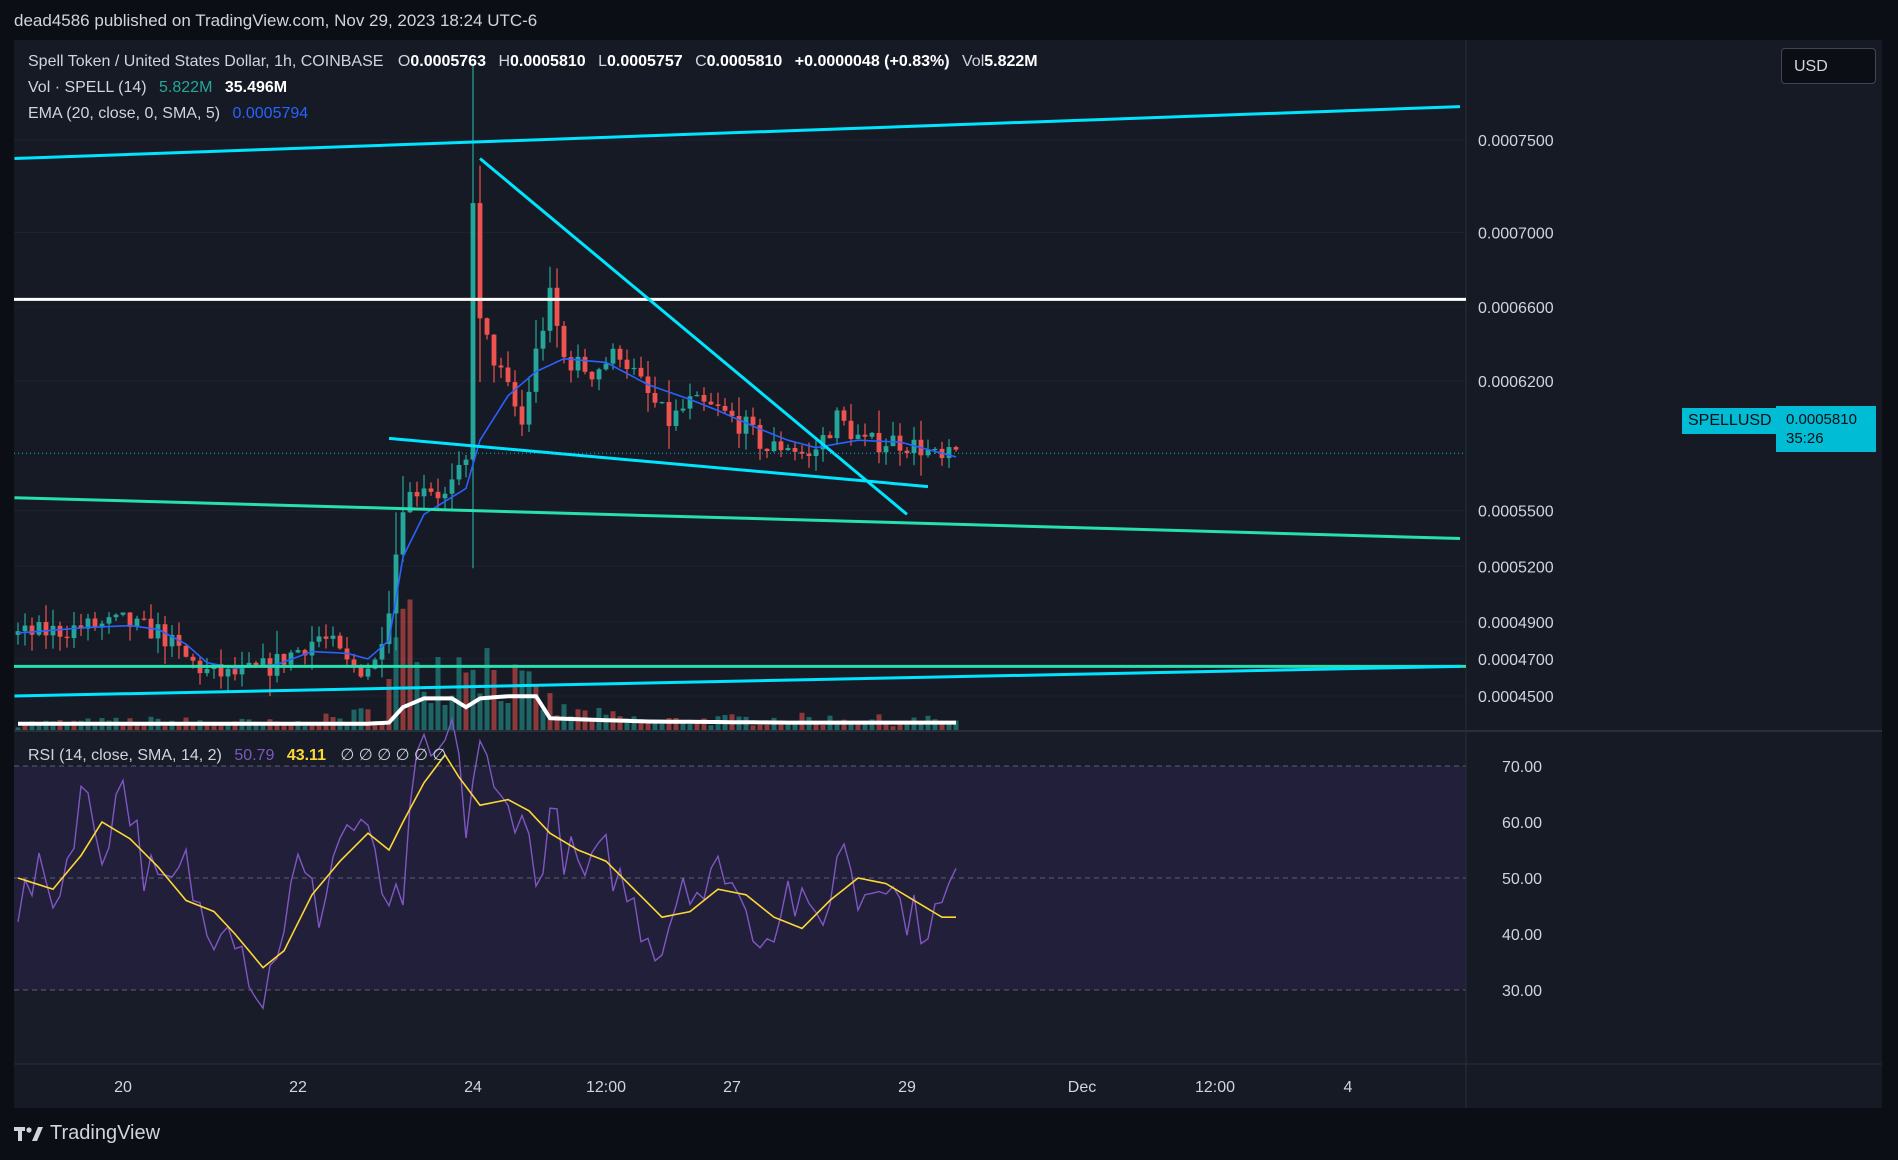 The width and height of the screenshot is (1898, 1160). I want to click on rsi-axis-label: 40.00, so click(1522, 935).